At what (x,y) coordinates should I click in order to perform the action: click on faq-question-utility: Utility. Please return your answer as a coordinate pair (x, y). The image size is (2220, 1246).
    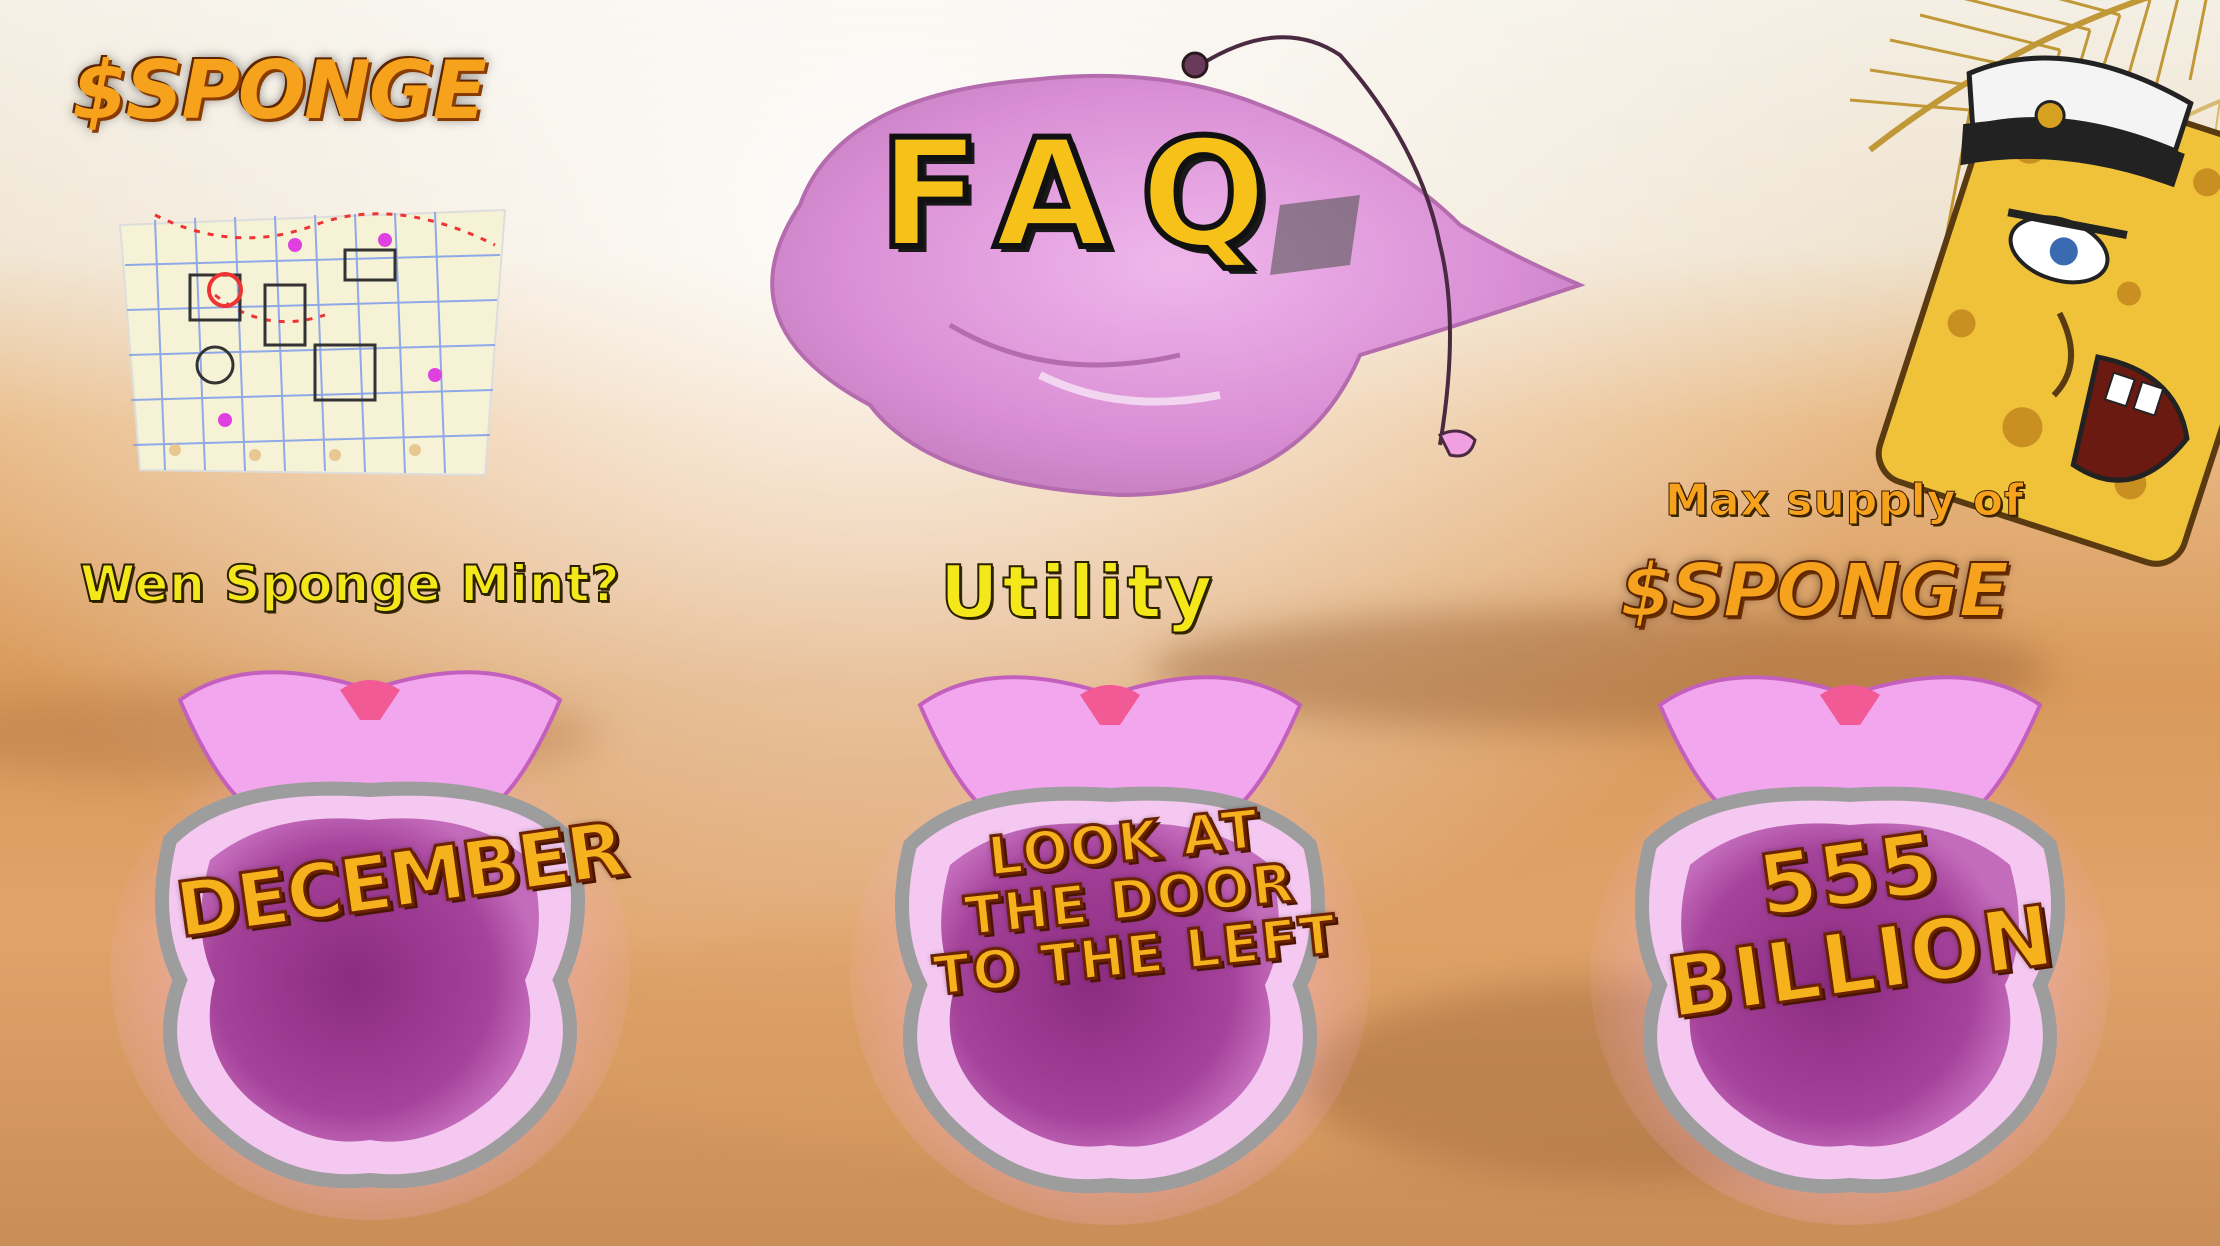
    Looking at the image, I should click on (1078, 592).